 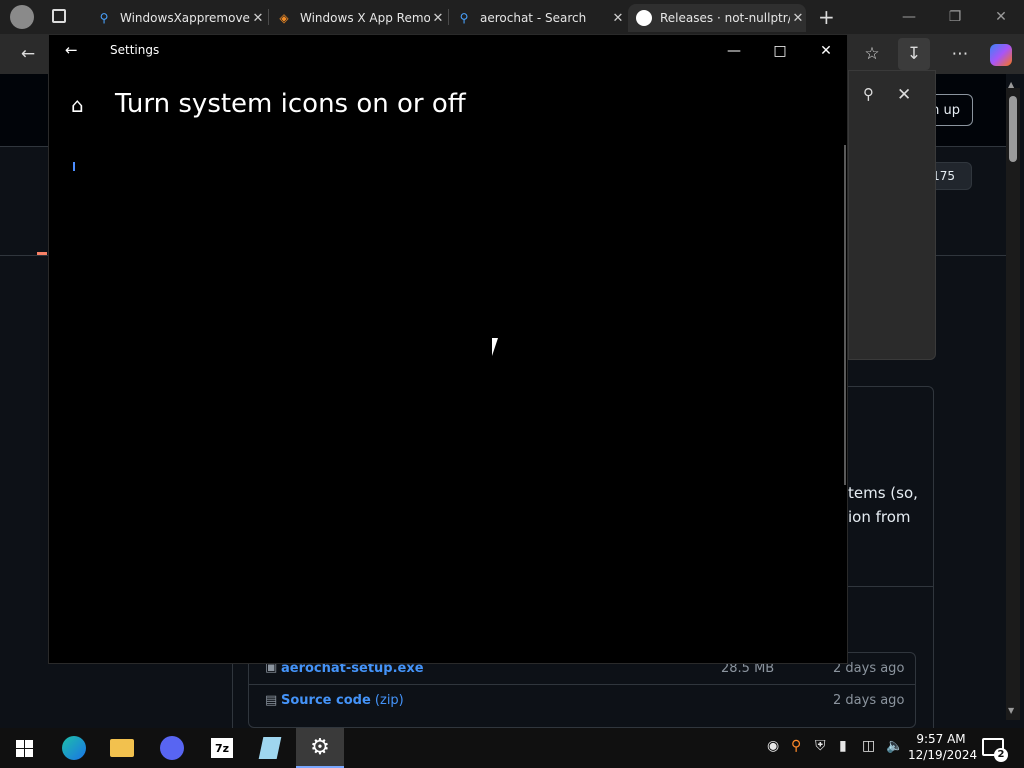 I want to click on page-scrollbar, so click(x=1013, y=404).